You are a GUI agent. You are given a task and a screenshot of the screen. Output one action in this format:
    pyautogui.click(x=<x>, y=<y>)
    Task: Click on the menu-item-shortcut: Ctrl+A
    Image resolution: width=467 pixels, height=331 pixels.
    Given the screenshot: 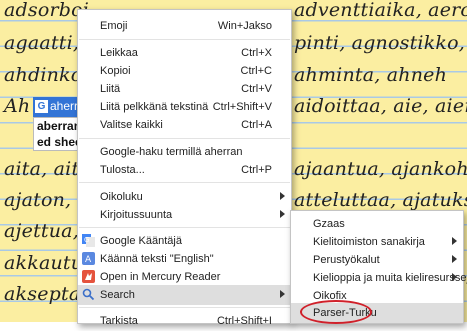 What is the action you would take?
    pyautogui.click(x=256, y=125)
    